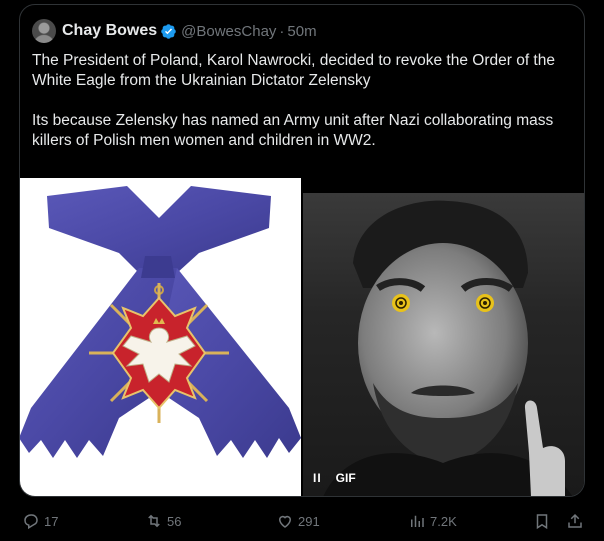 The image size is (604, 541). I want to click on views-button: 7.2K, so click(432, 521).